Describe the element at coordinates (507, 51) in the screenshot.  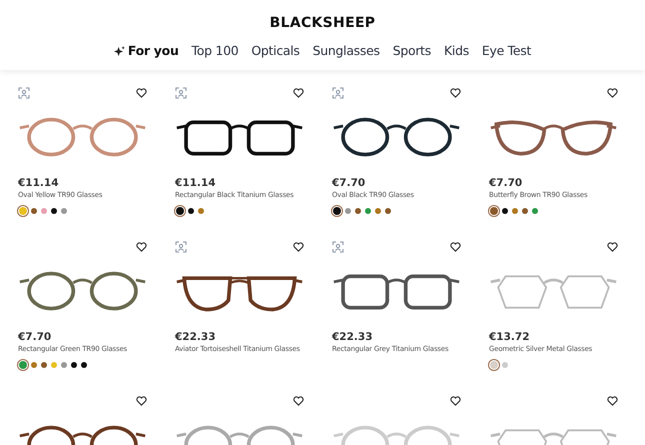
I see `nav-tab: Eye Test` at that location.